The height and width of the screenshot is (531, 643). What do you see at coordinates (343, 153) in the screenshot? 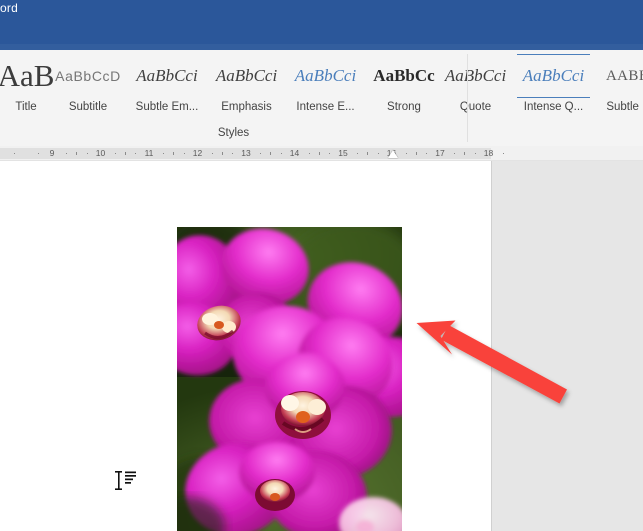
I see `ruler-label: 15` at bounding box center [343, 153].